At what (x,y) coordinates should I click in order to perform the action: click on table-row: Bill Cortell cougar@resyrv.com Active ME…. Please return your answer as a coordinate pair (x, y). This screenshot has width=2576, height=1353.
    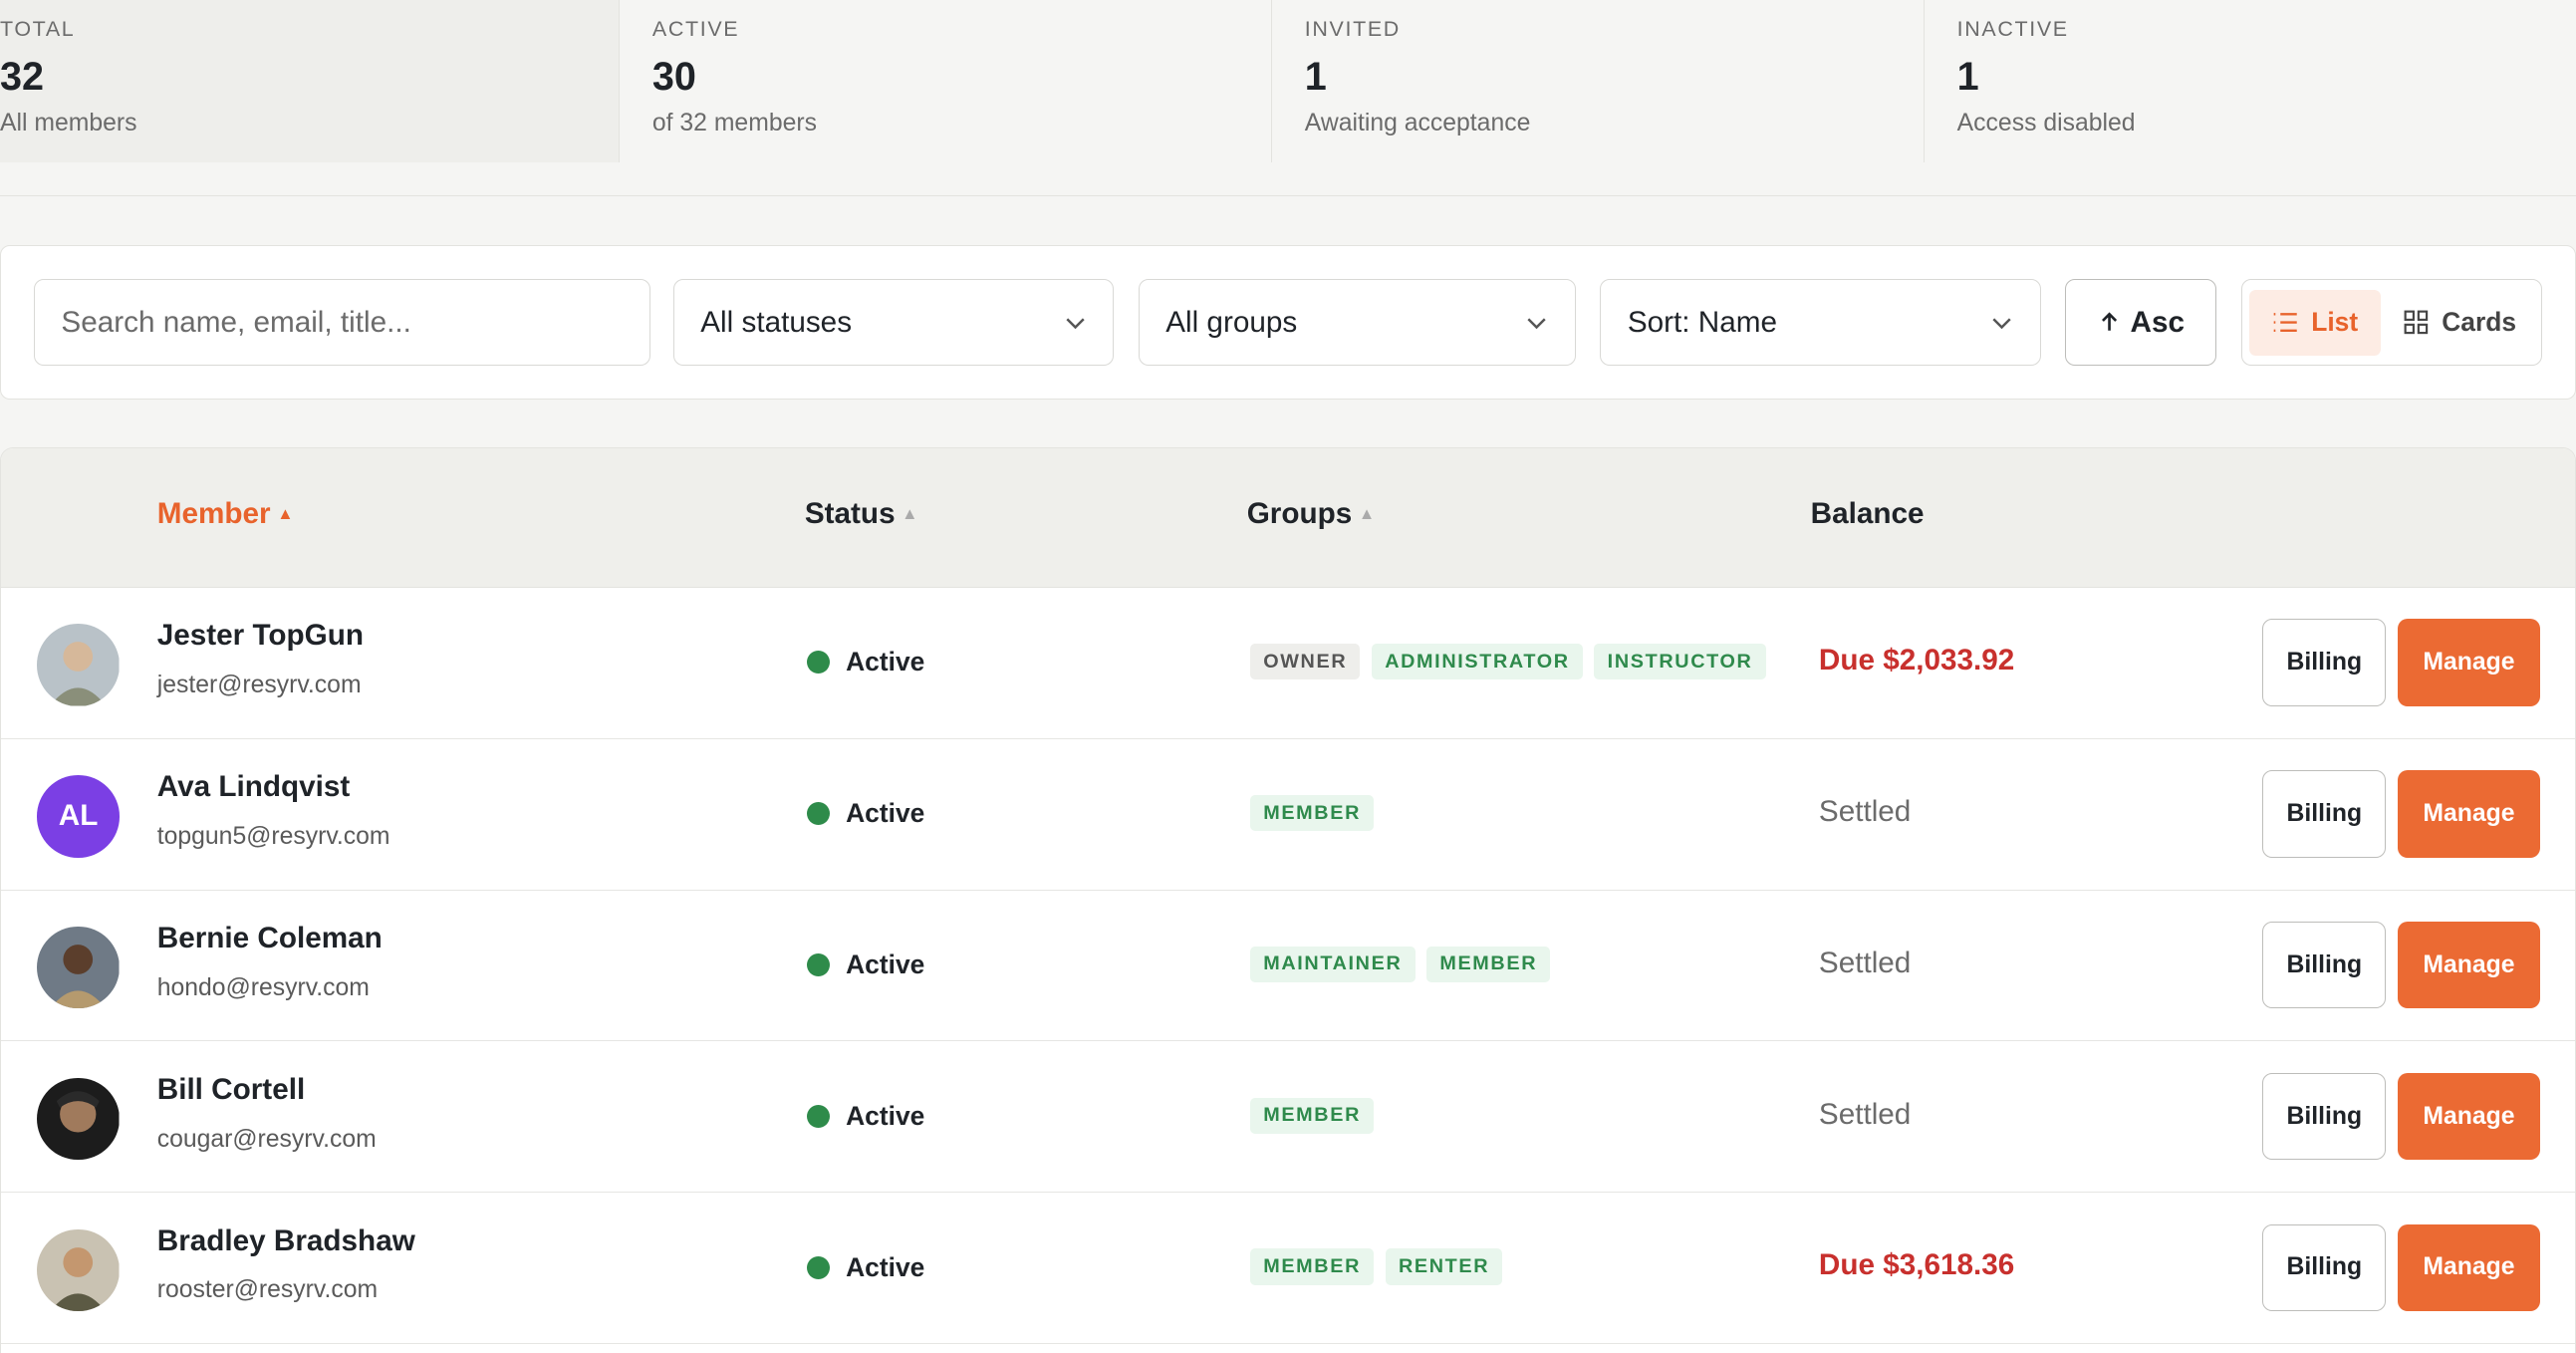
    Looking at the image, I should click on (1288, 1117).